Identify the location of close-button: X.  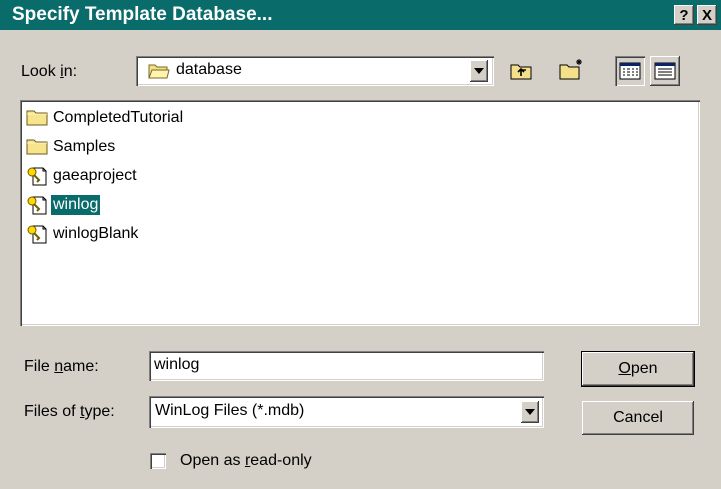
(707, 15).